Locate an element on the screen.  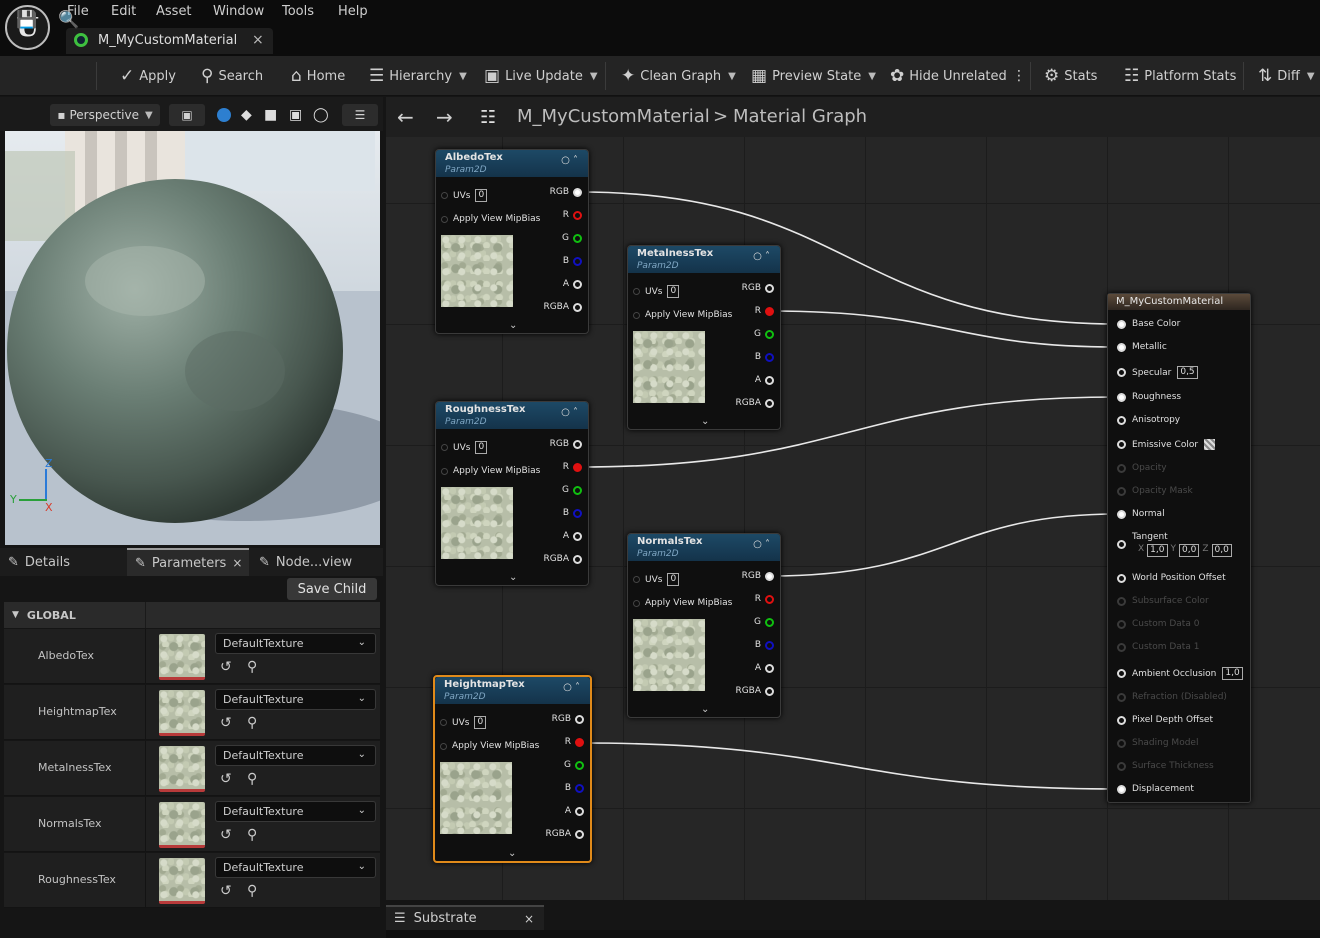
list-icon: ☰ is located at coordinates (400, 918).